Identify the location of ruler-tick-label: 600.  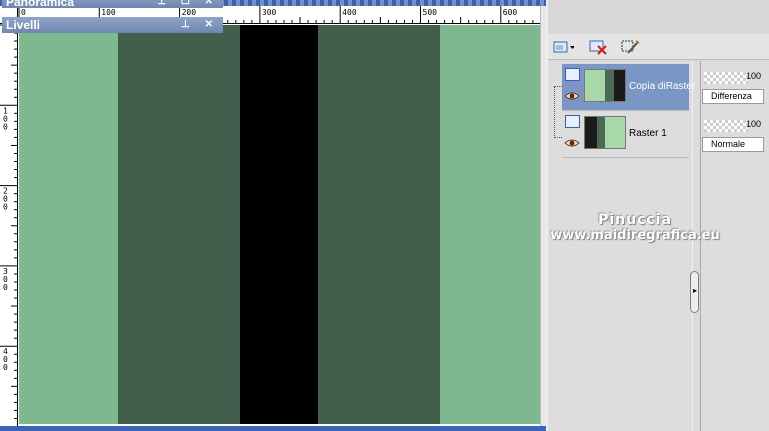
(510, 12).